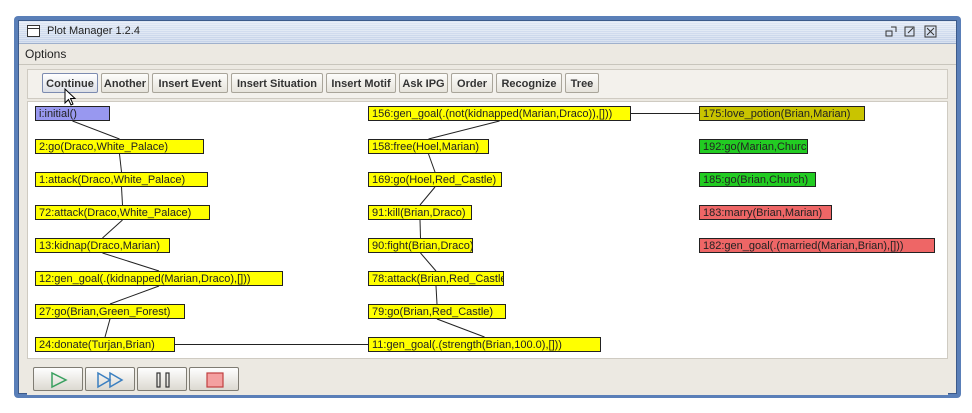 Image resolution: width=972 pixels, height=413 pixels. I want to click on maximize-icon, so click(910, 31).